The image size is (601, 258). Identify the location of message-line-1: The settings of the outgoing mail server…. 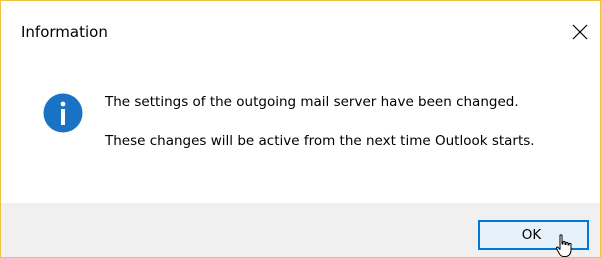
(312, 102).